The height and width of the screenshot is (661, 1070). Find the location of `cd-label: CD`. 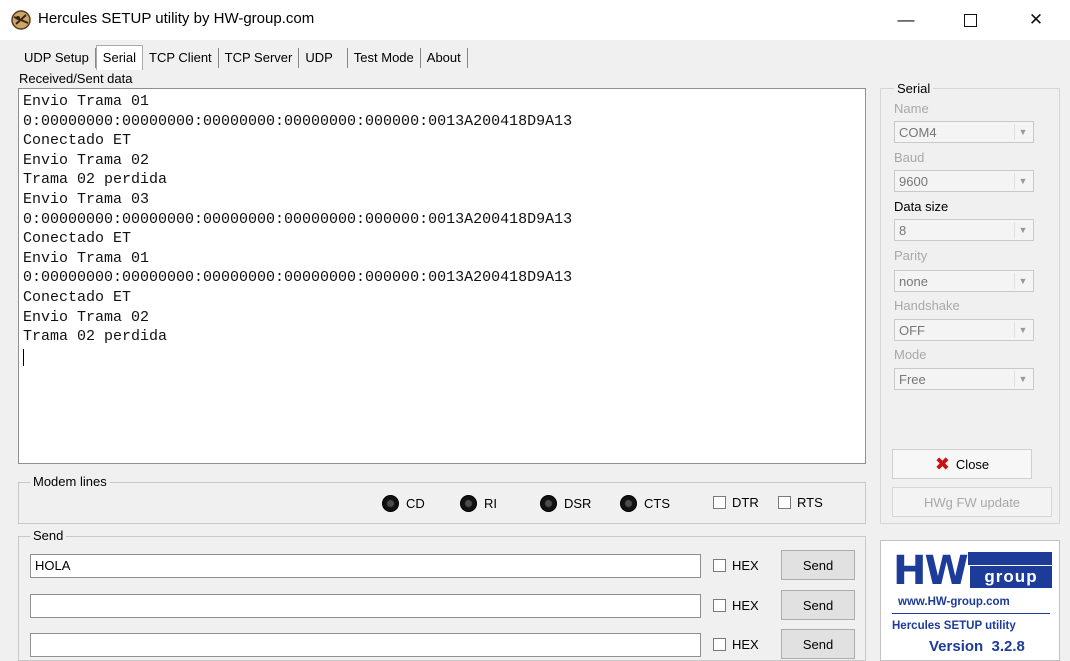

cd-label: CD is located at coordinates (415, 503).